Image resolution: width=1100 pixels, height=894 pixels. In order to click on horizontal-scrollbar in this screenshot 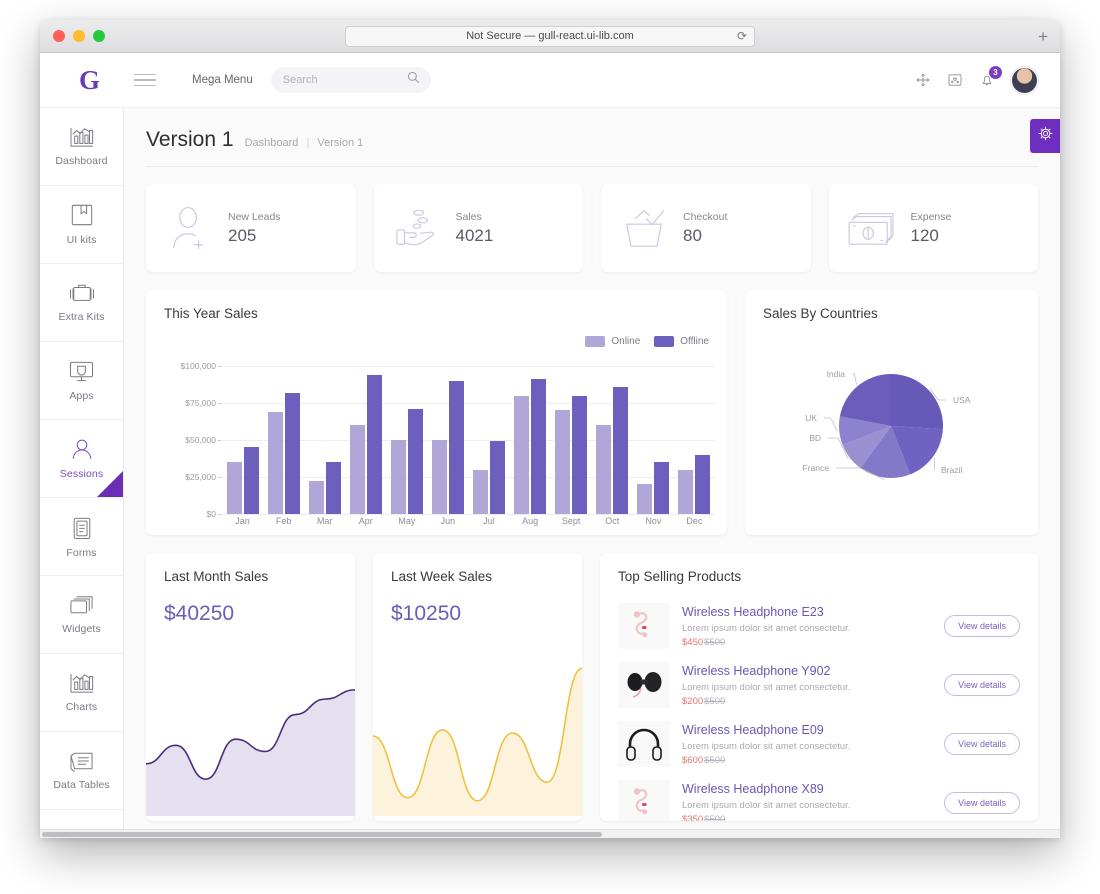, I will do `click(550, 833)`.